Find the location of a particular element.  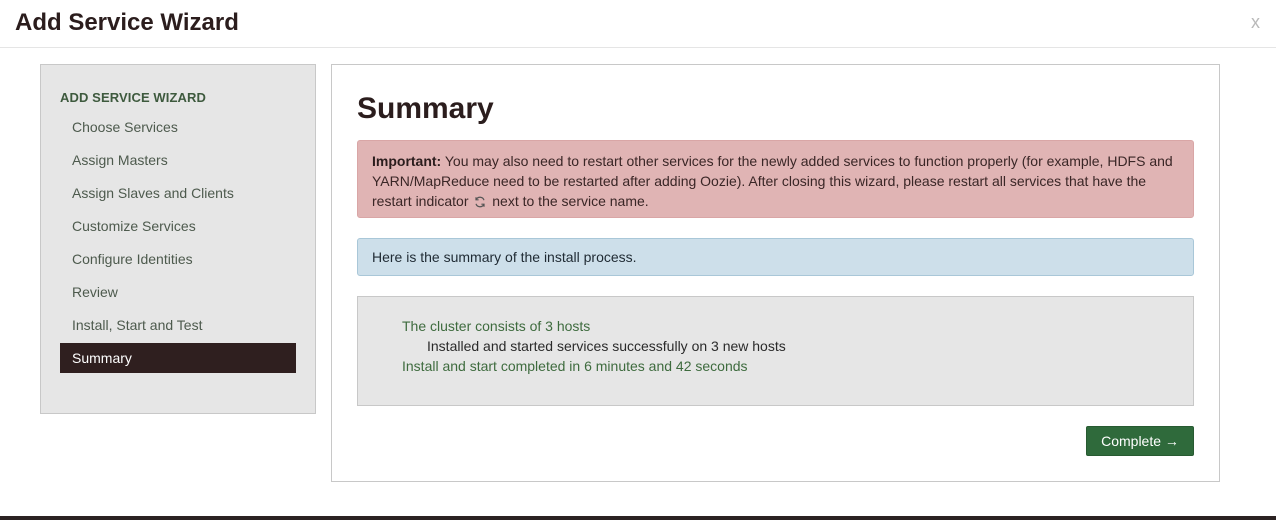

refresh-icon is located at coordinates (480, 203).